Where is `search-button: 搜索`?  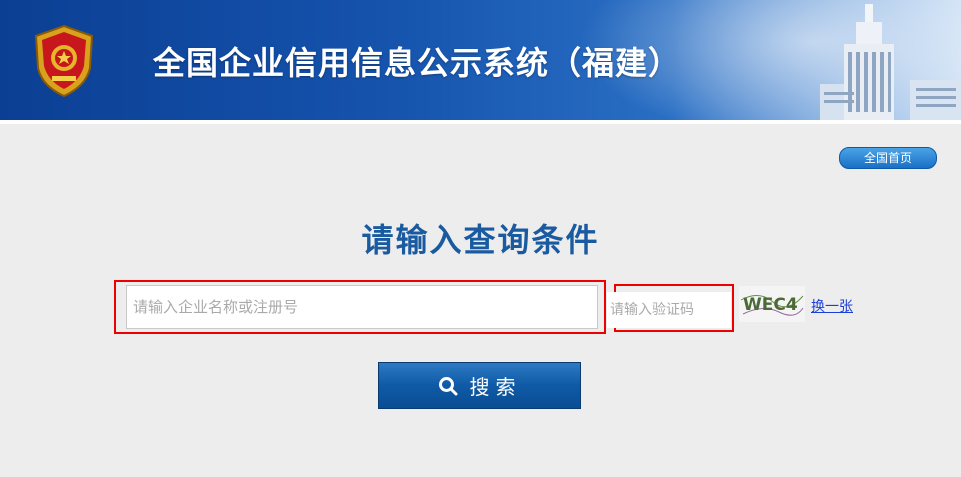 search-button: 搜索 is located at coordinates (479, 385).